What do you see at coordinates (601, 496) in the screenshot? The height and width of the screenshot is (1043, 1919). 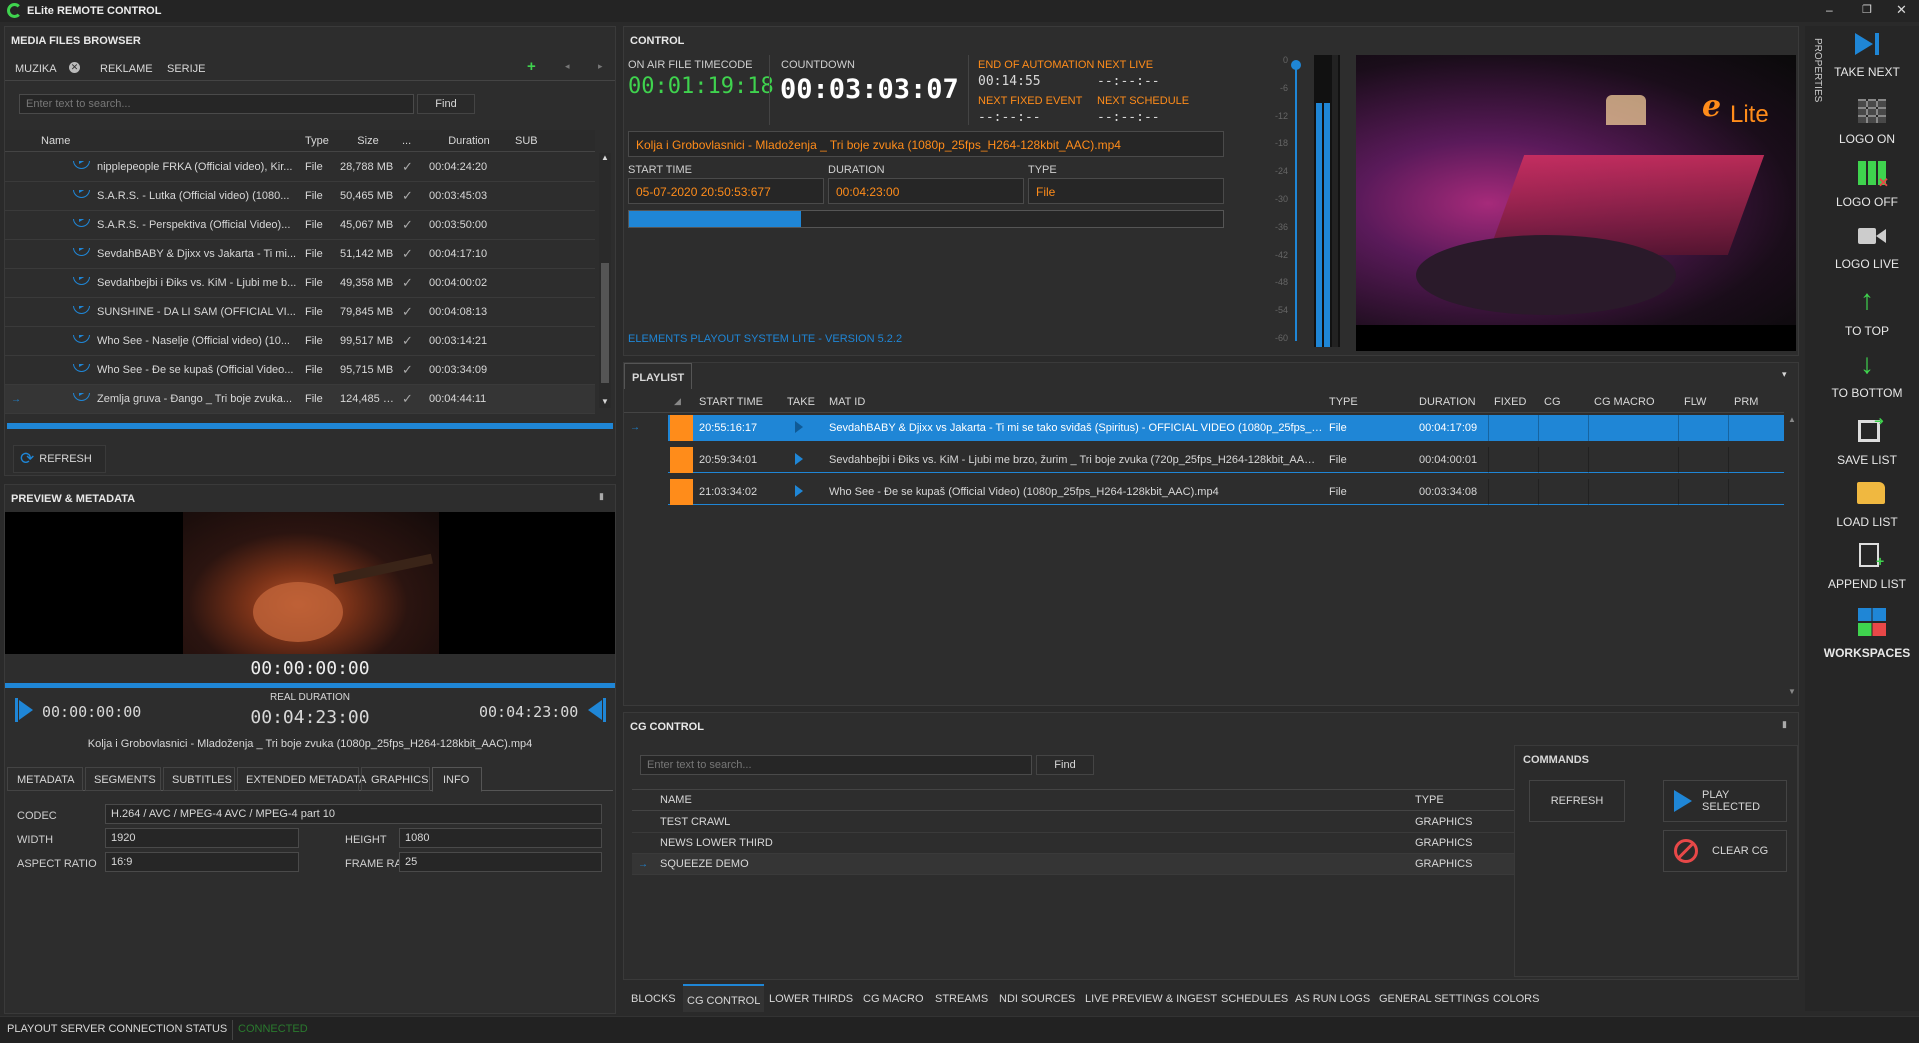 I see `pin-icon: ▮` at bounding box center [601, 496].